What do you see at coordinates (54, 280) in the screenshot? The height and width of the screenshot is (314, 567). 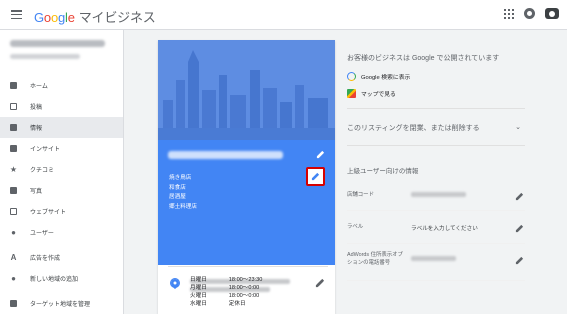 I see `sidebar-item-label: 新しい地域の追加` at bounding box center [54, 280].